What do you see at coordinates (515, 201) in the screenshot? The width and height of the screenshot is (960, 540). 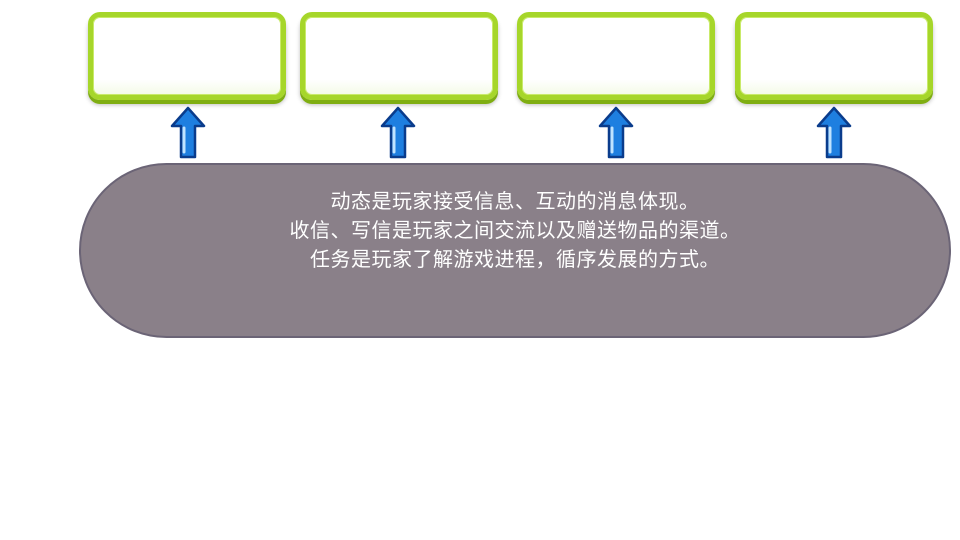 I see `description-line-1: 动态是玩家接受信息、互动的消息体现。` at bounding box center [515, 201].